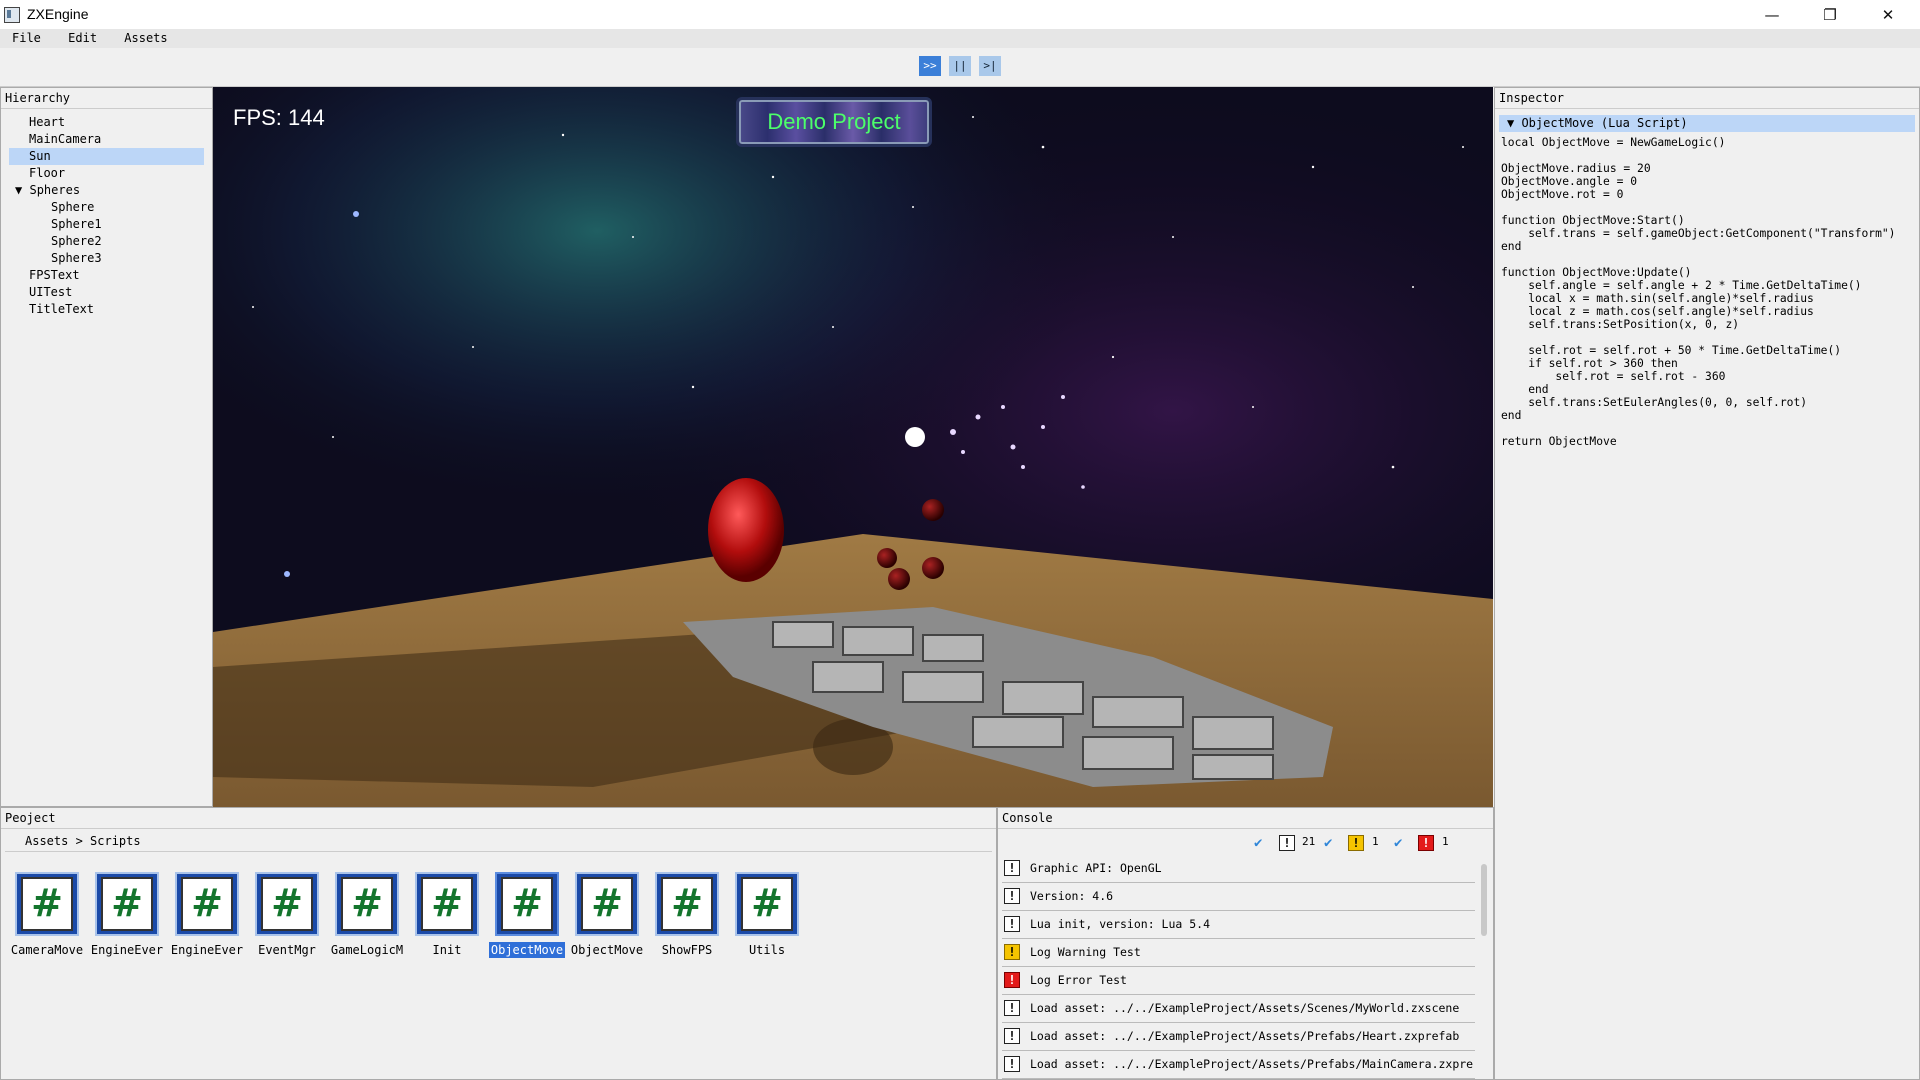 The height and width of the screenshot is (1080, 1920). I want to click on hierarchy-item-sun: Sun, so click(106, 156).